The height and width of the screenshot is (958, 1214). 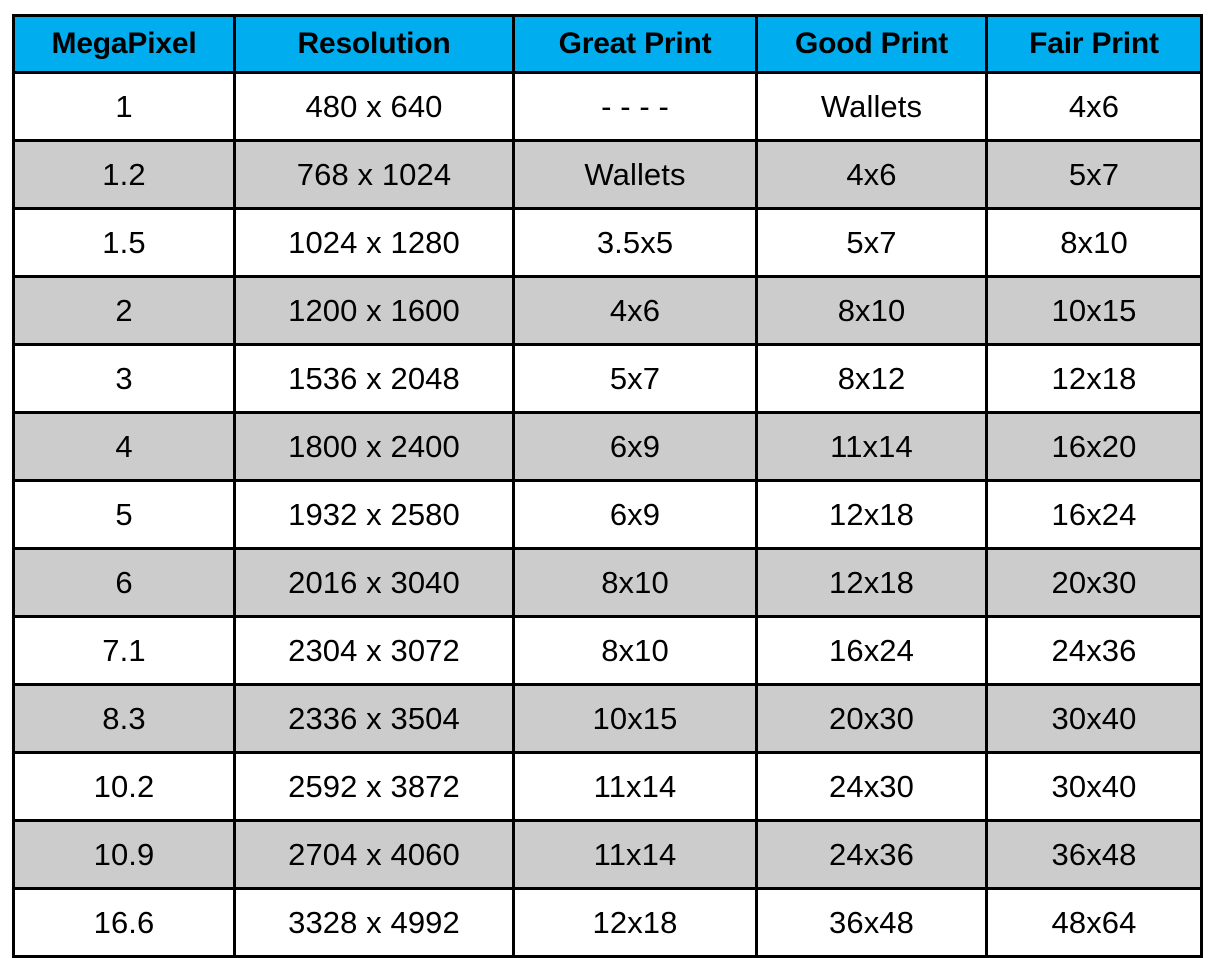 I want to click on cell-good_print: 11x14, so click(x=871, y=446).